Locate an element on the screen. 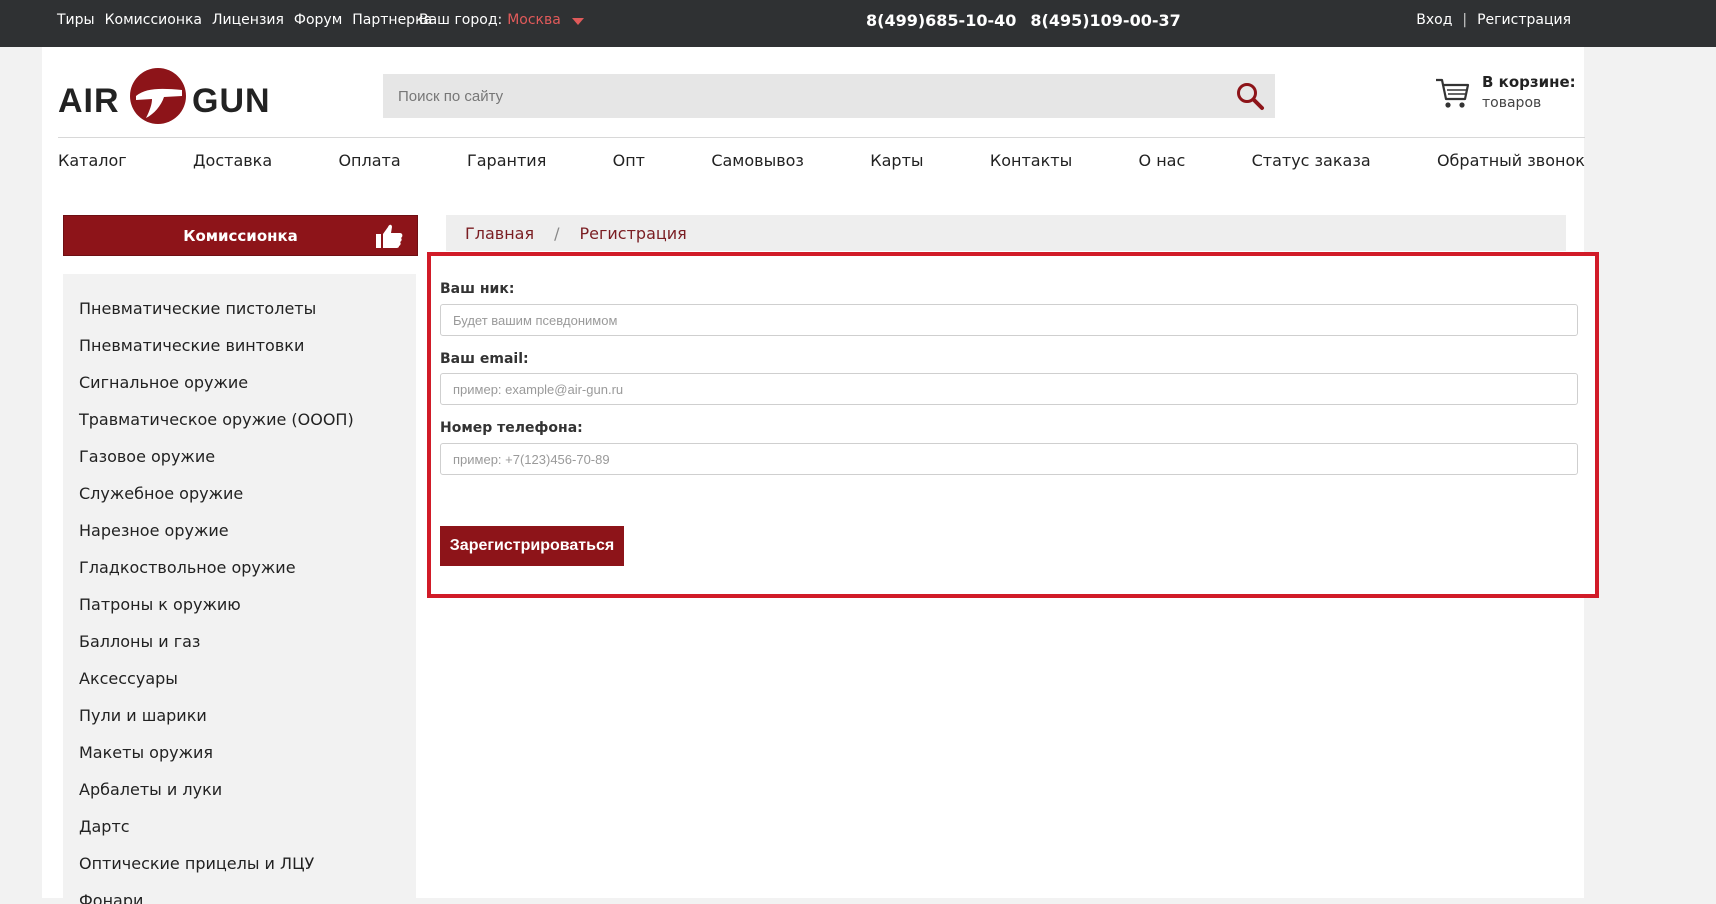 This screenshot has height=904, width=1716. nav-item-callback: Обратный звонок is located at coordinates (1511, 160).